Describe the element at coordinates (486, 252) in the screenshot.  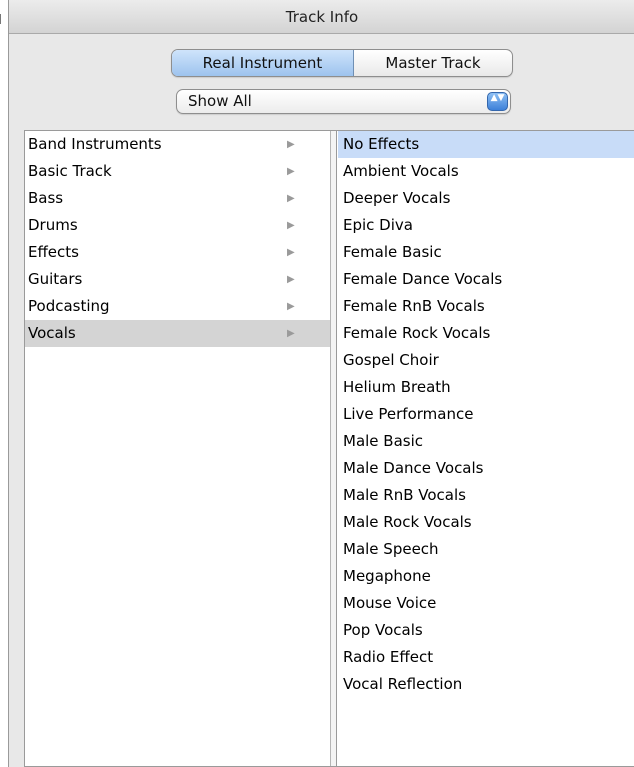
I see `preset-item: Female Basic` at that location.